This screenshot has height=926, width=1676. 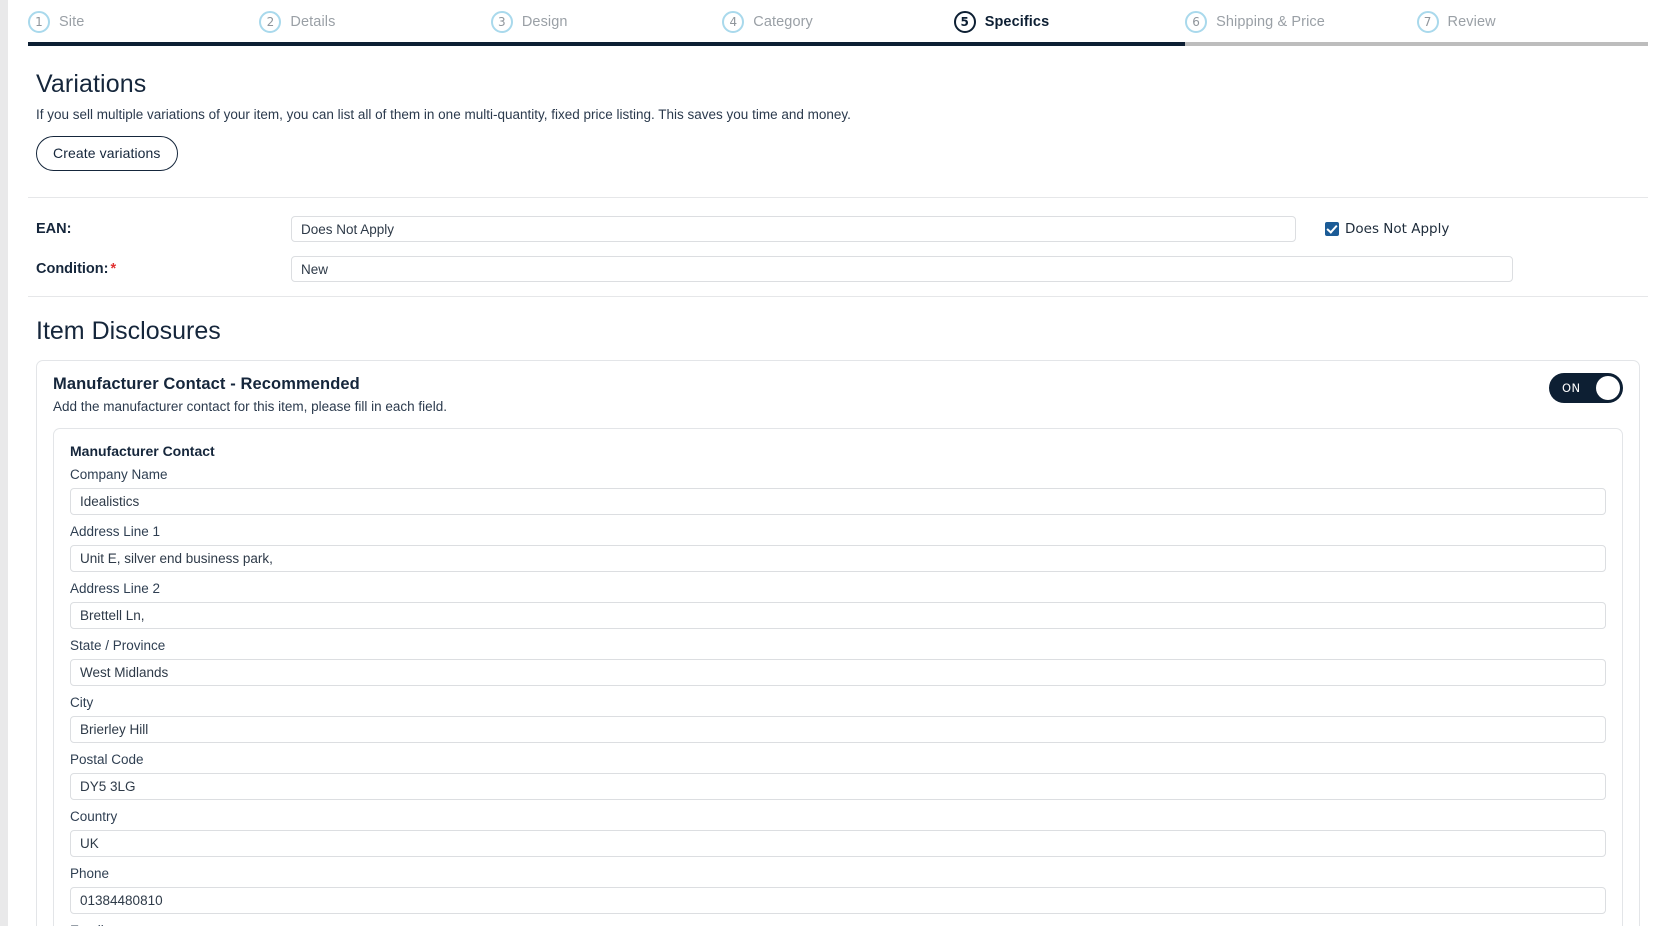 What do you see at coordinates (1427, 22) in the screenshot?
I see `step-number-badge: 7` at bounding box center [1427, 22].